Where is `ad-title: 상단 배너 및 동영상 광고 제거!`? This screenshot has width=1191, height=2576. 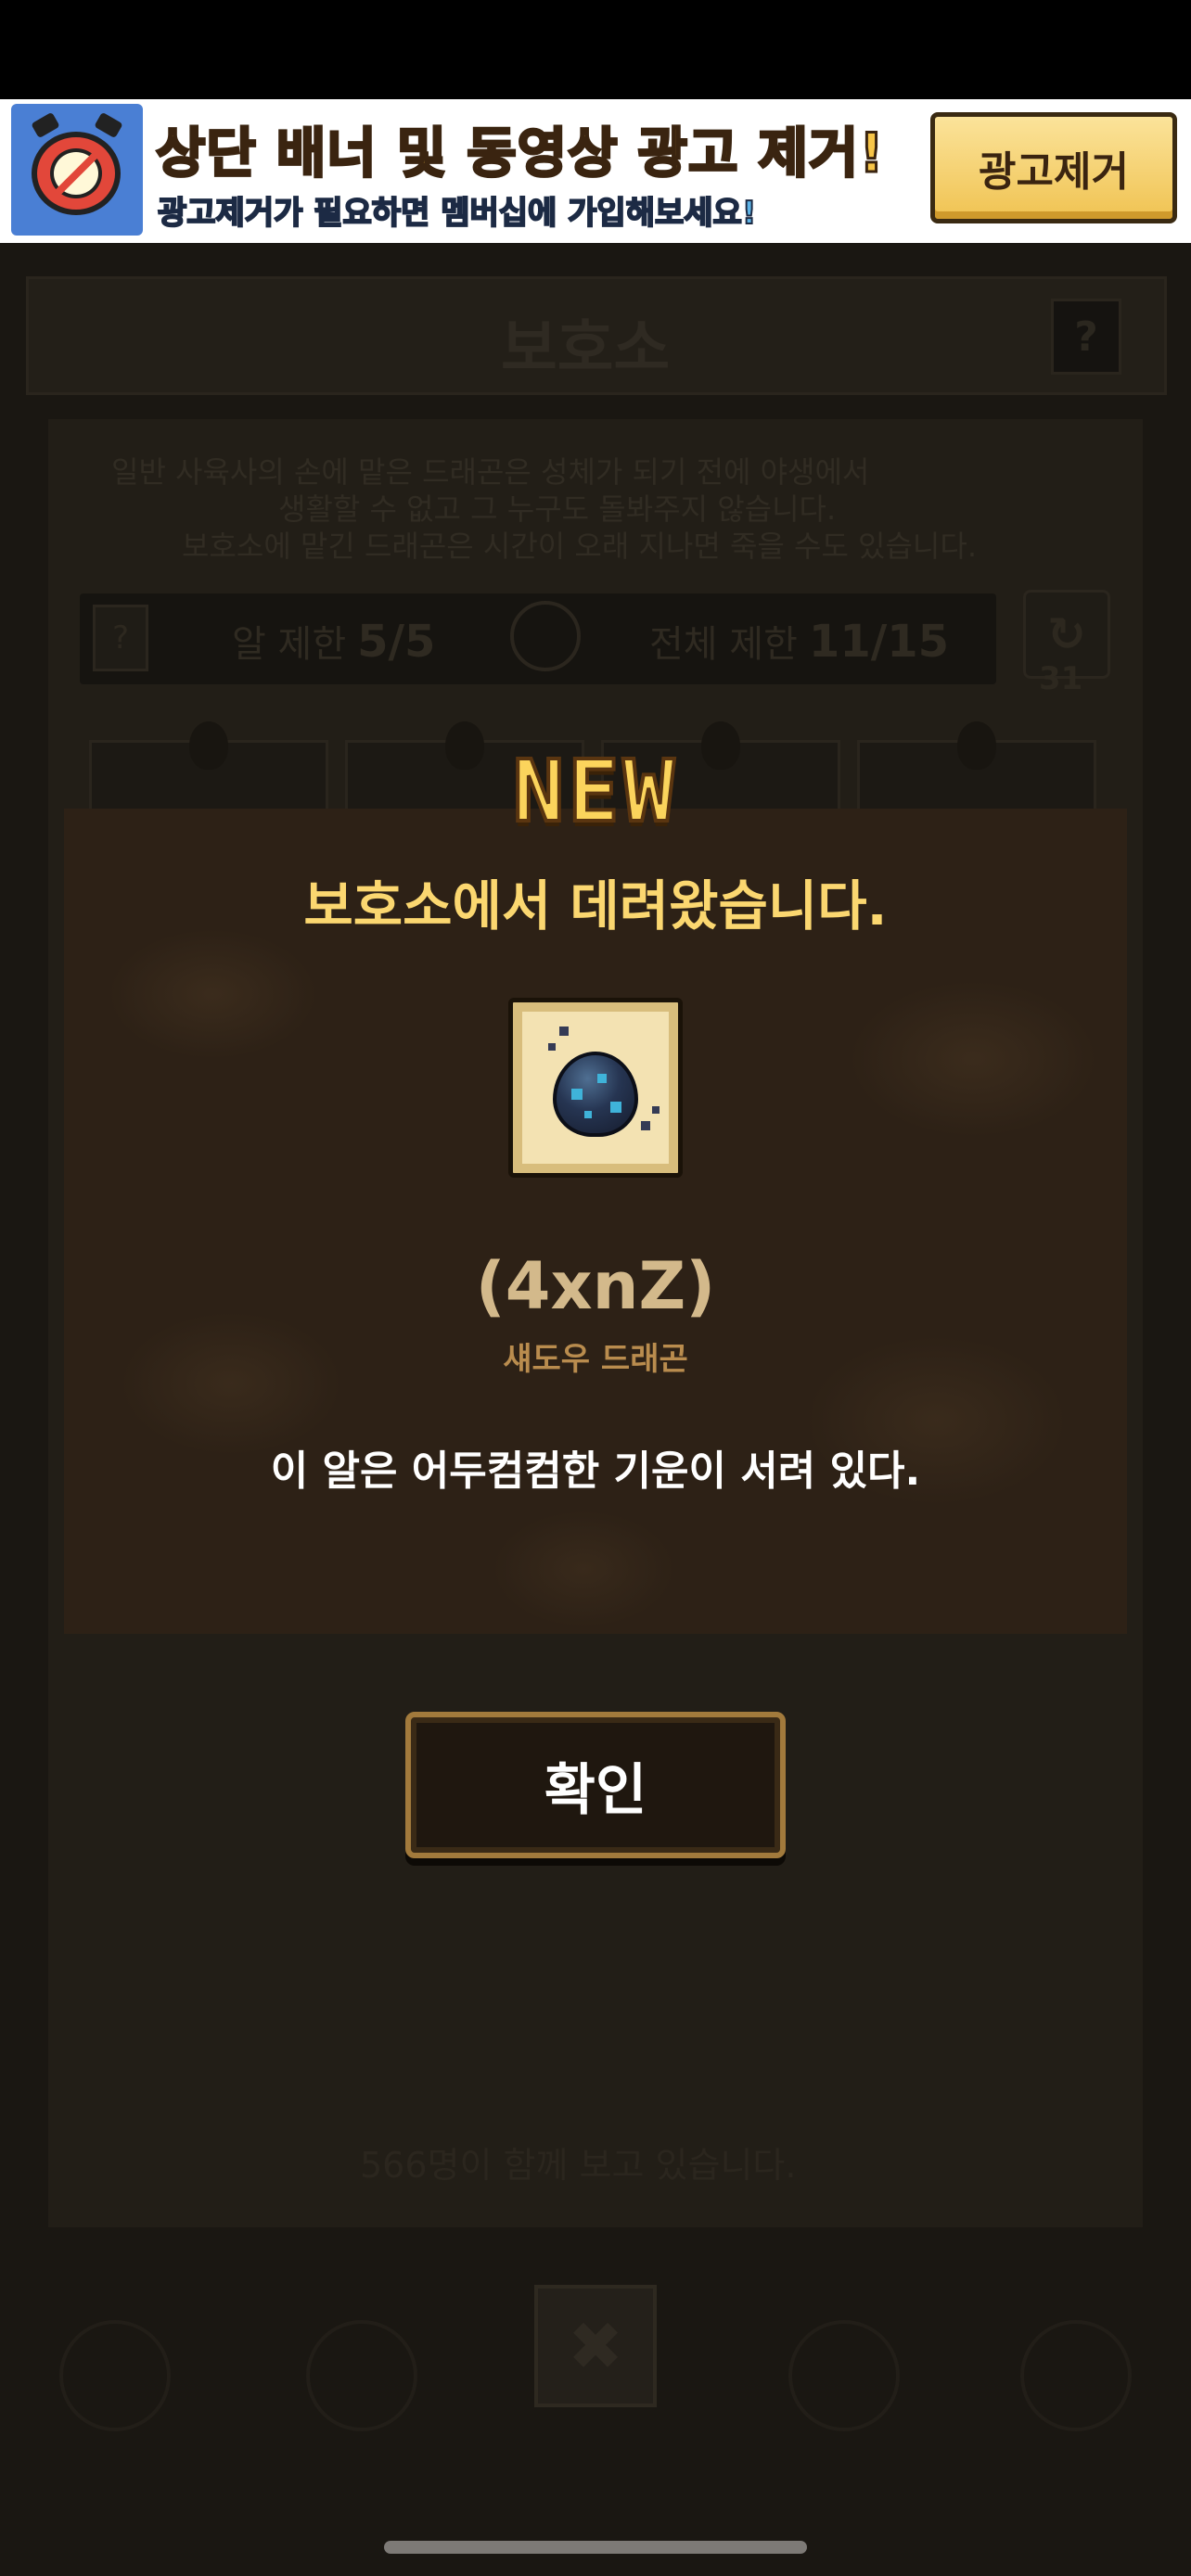
ad-title: 상단 배너 및 동영상 광고 제거! is located at coordinates (520, 153).